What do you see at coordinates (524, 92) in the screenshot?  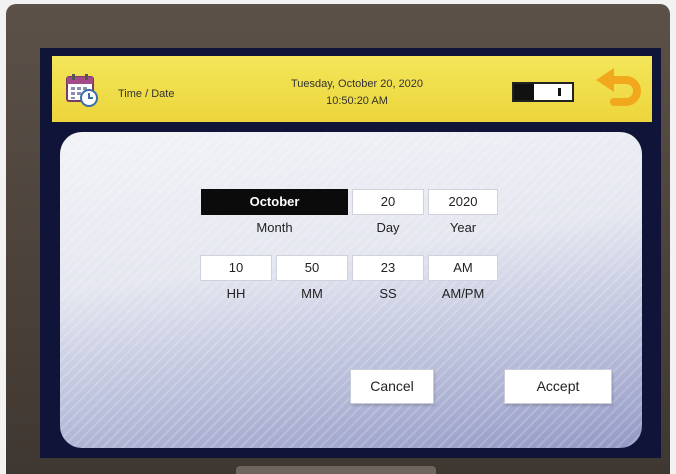 I see `battery-level-fill` at bounding box center [524, 92].